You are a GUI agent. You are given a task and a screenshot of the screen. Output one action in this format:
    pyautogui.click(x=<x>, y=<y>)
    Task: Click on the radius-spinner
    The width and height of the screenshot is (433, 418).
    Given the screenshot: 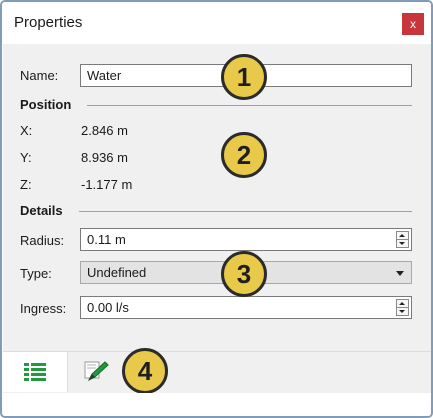 What is the action you would take?
    pyautogui.click(x=402, y=239)
    